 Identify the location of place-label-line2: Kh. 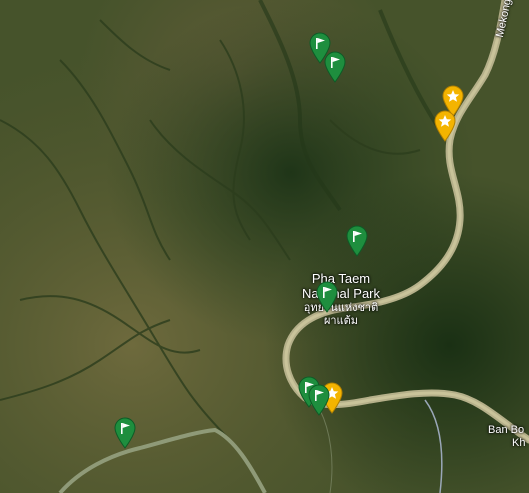
(519, 442).